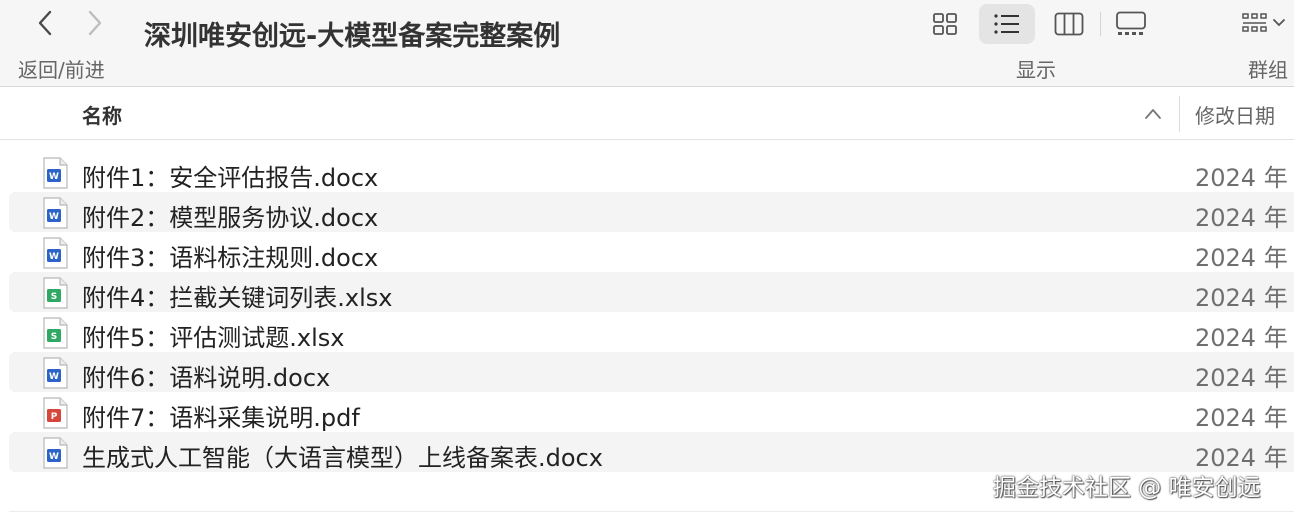  I want to click on back-button, so click(45, 23).